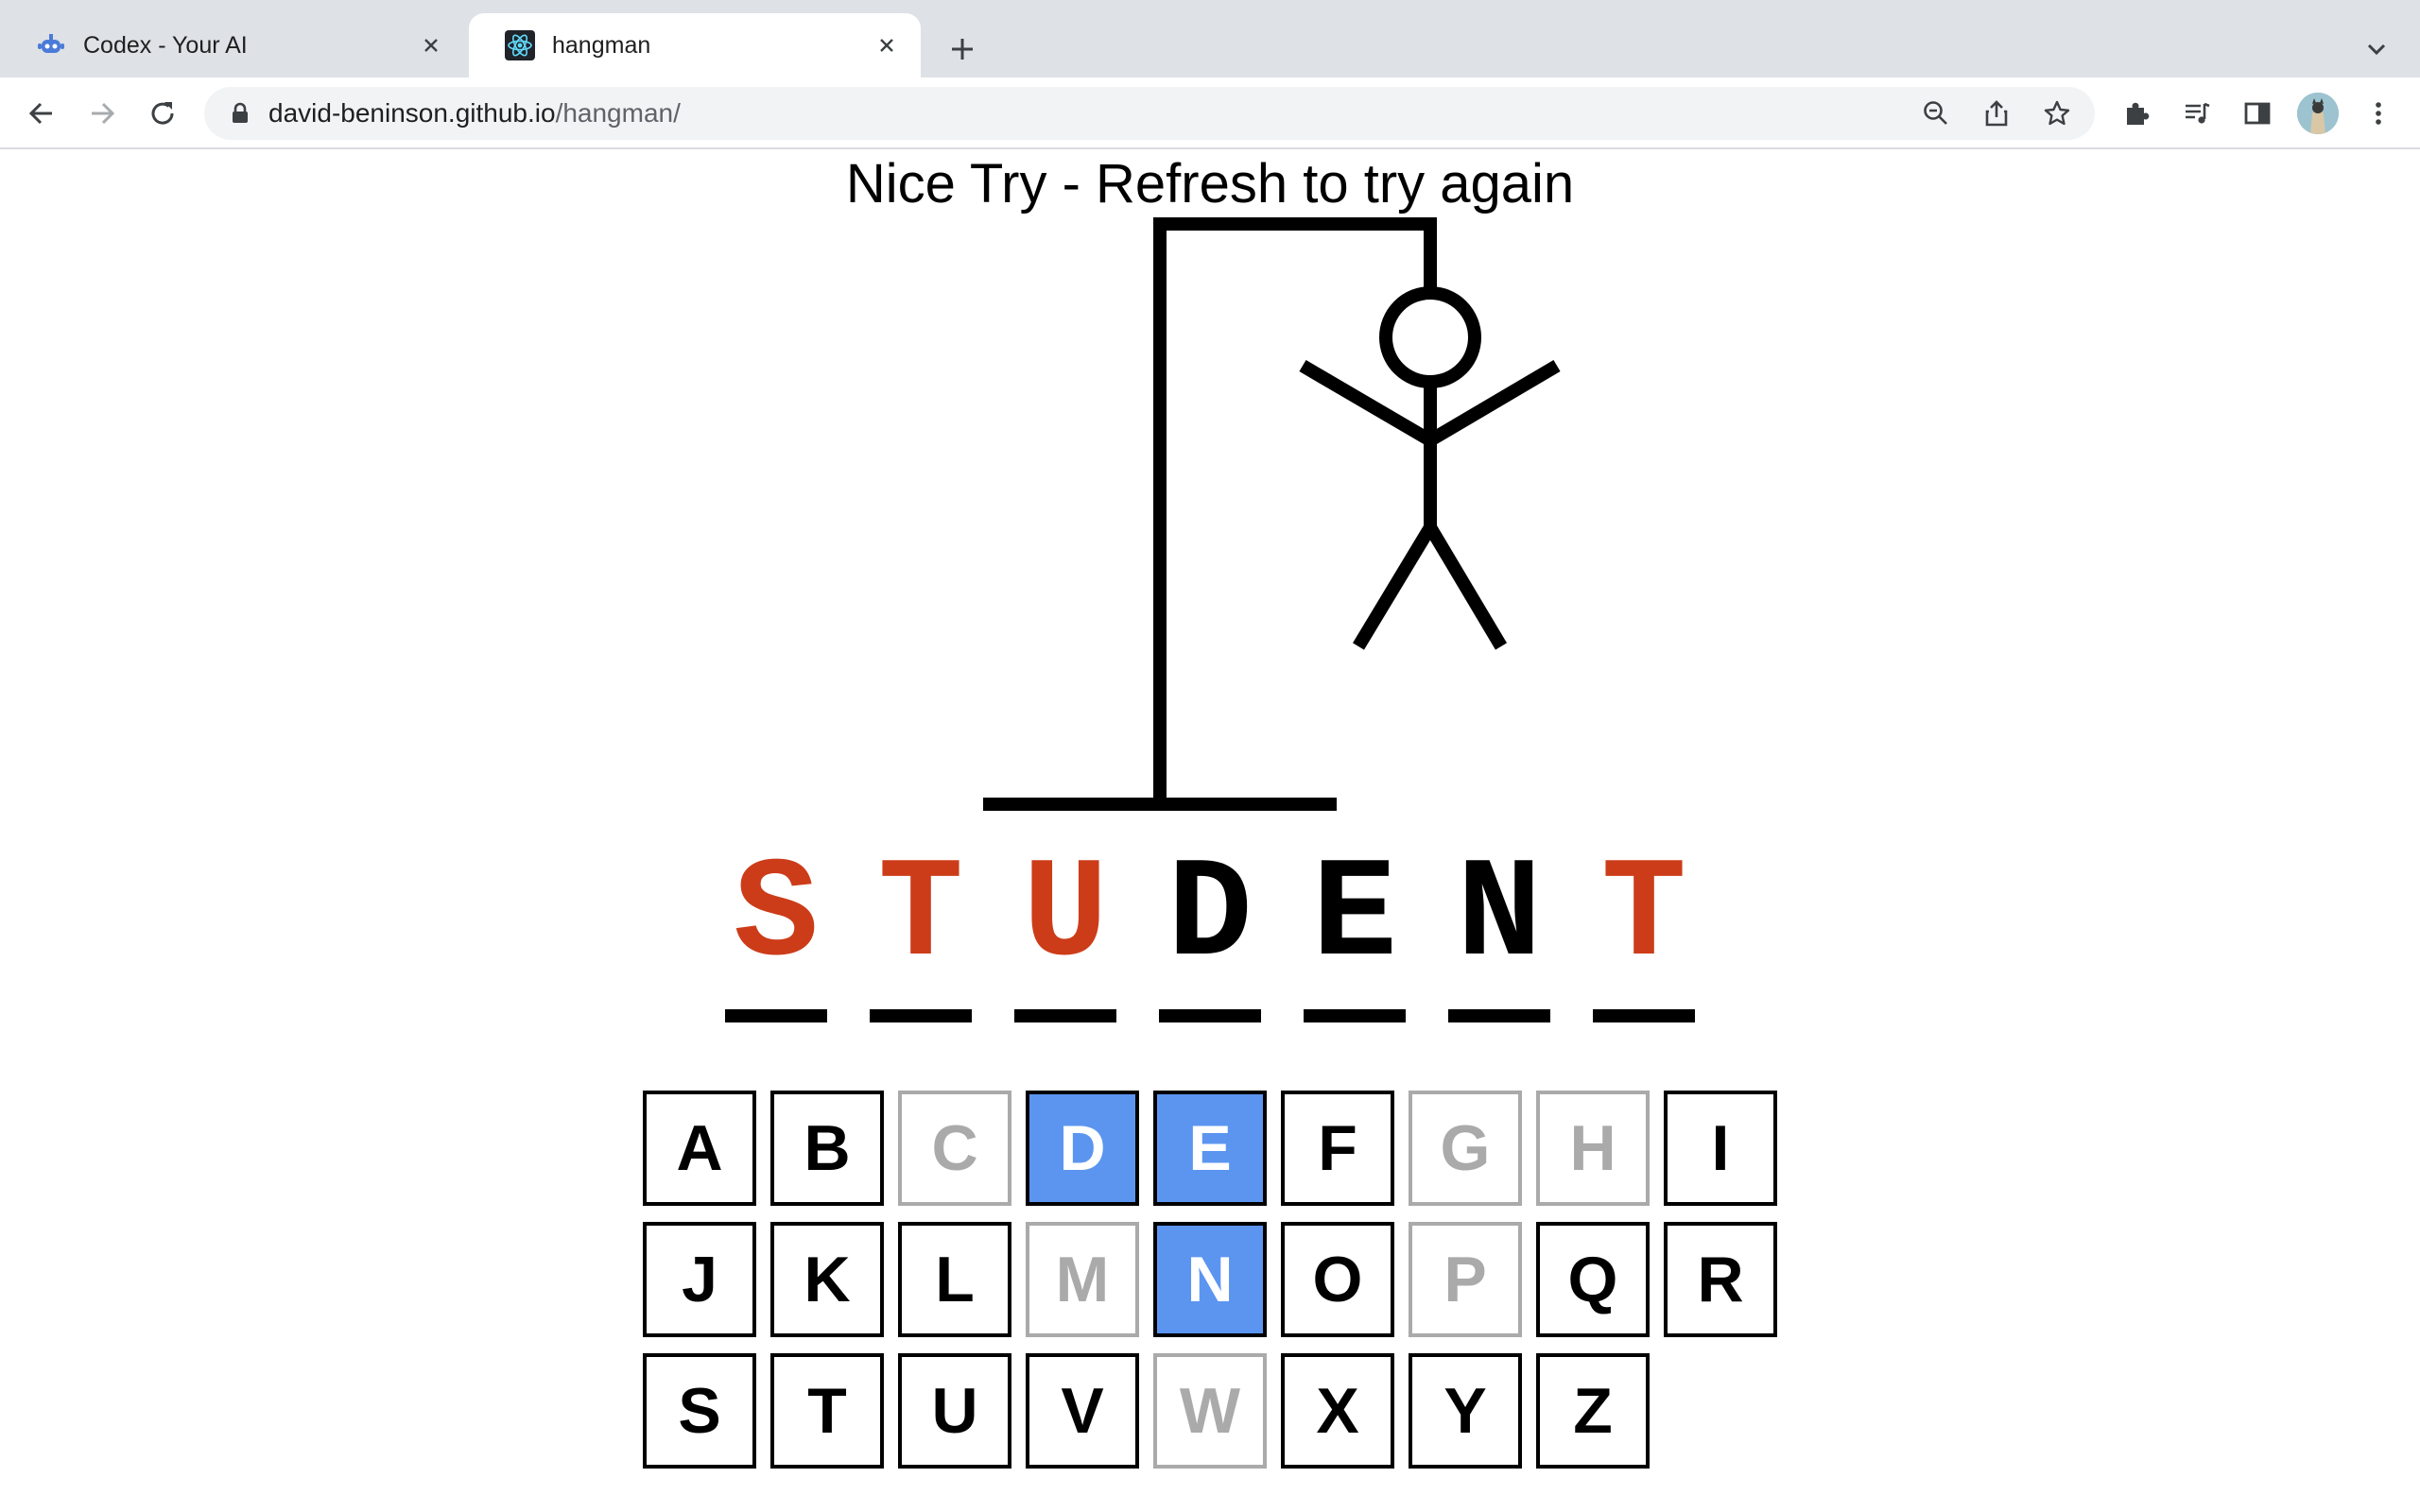 This screenshot has width=2420, height=1512. Describe the element at coordinates (1593, 1148) in the screenshot. I see `key-h: H` at that location.